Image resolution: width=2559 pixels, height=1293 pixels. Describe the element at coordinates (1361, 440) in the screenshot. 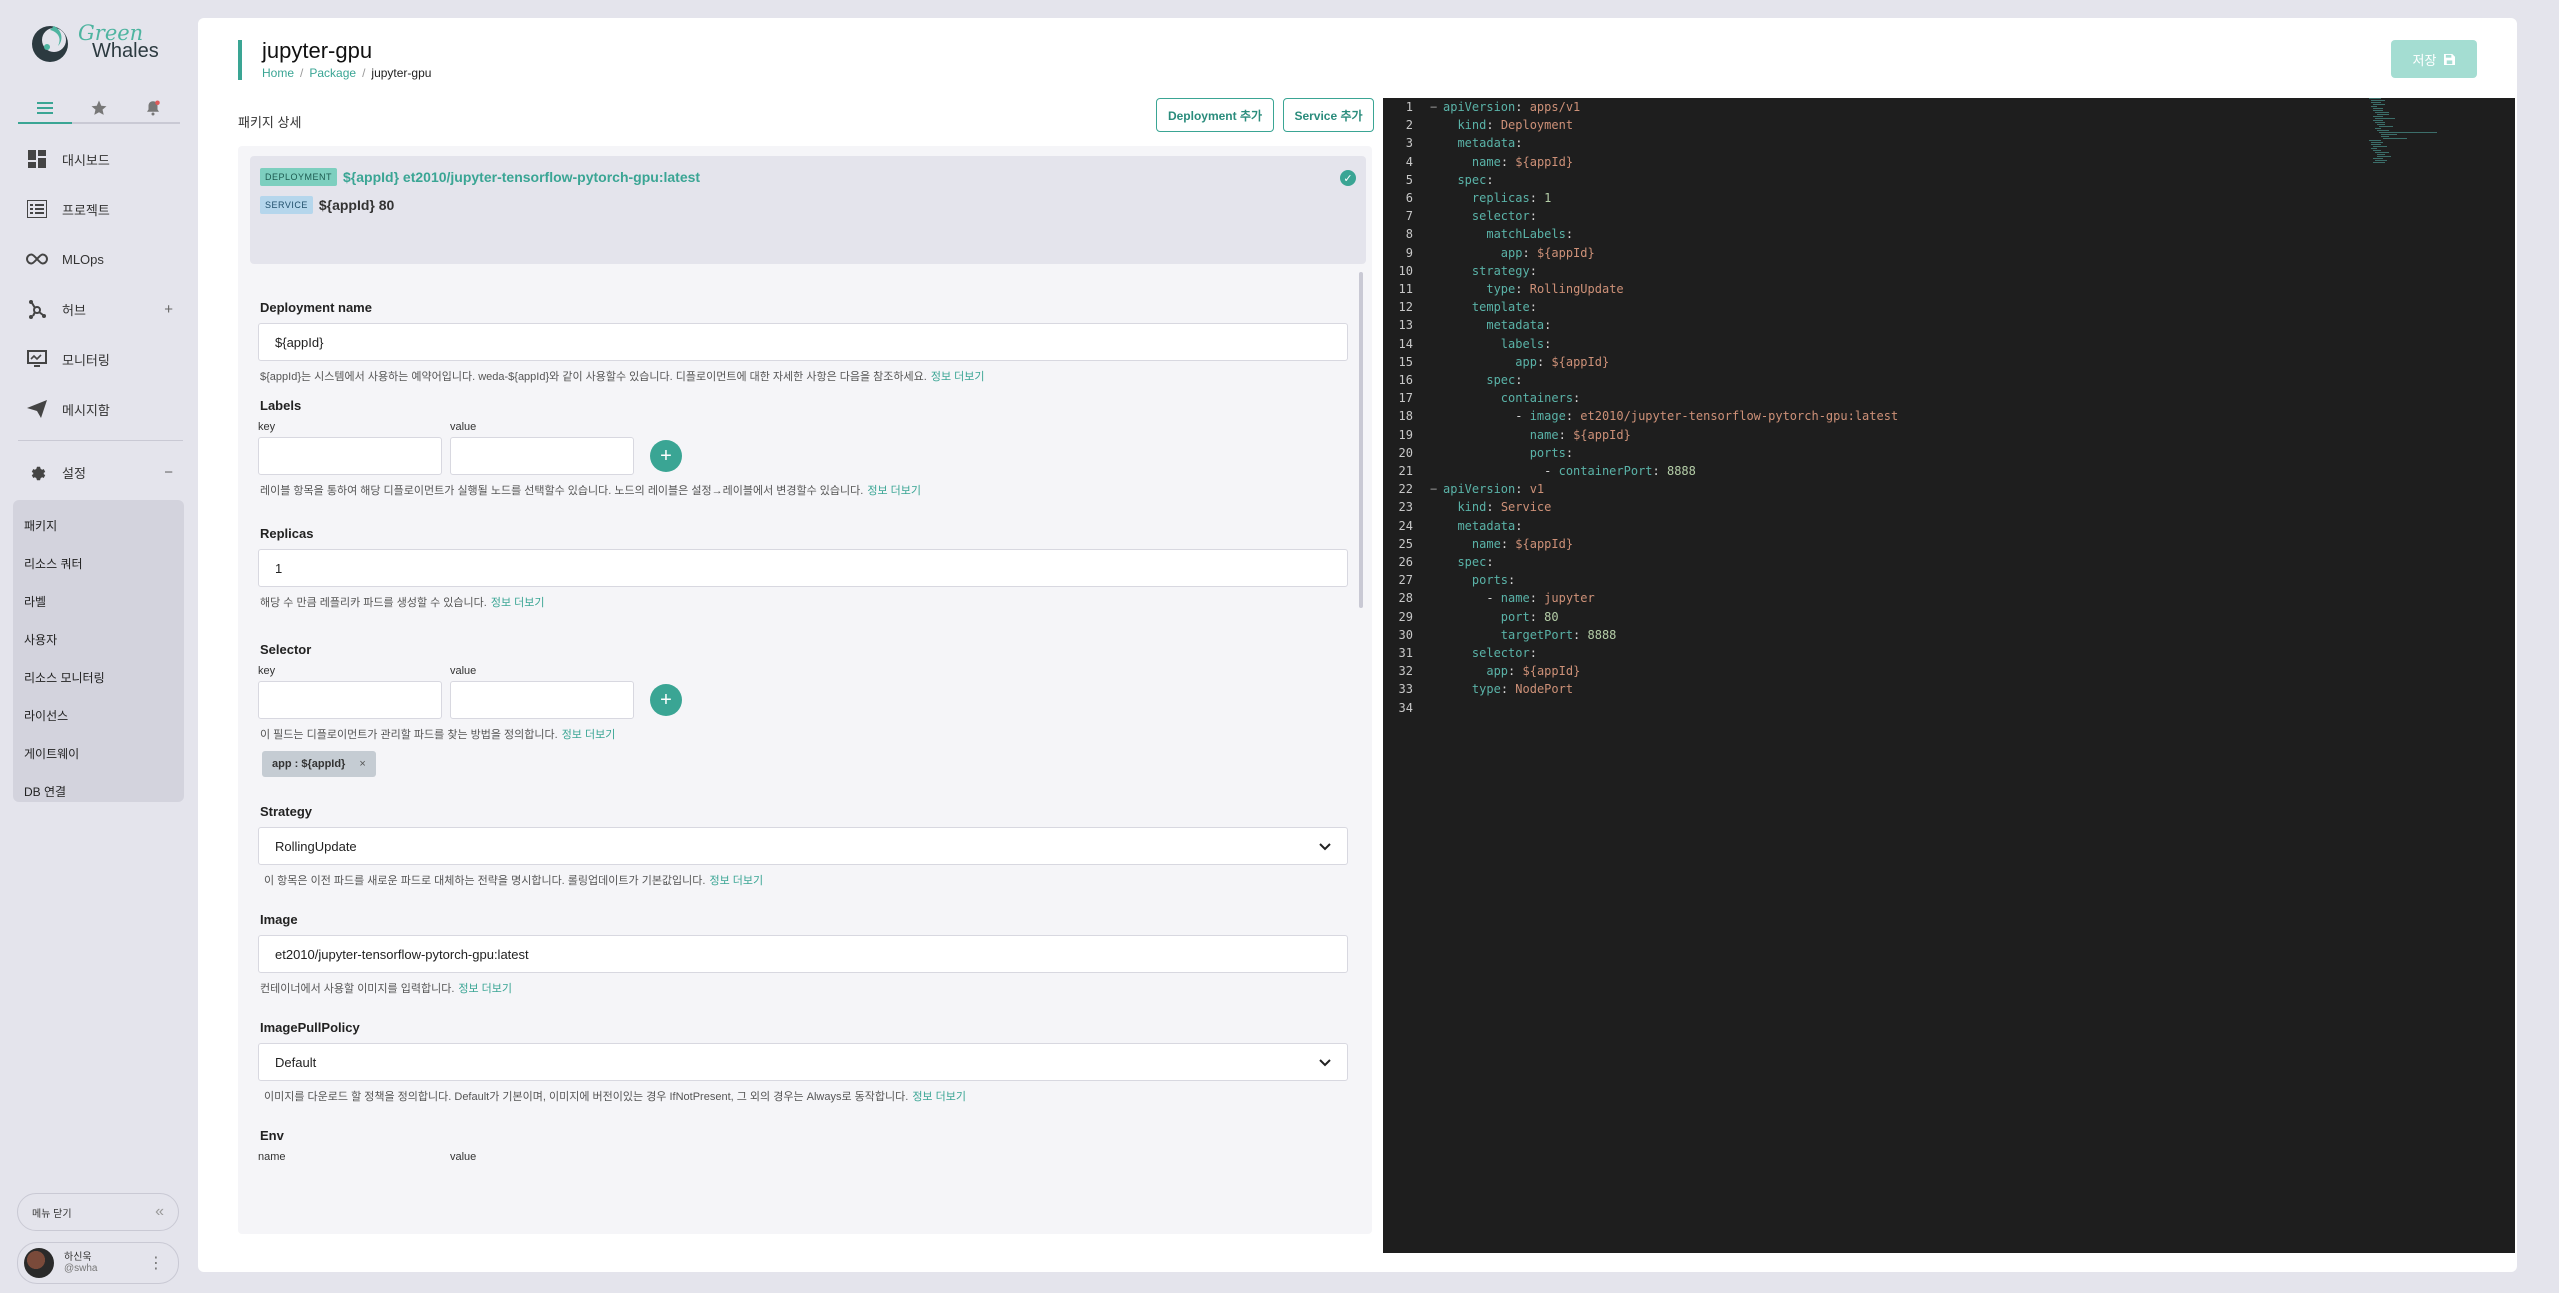

I see `form-scrollbar` at that location.